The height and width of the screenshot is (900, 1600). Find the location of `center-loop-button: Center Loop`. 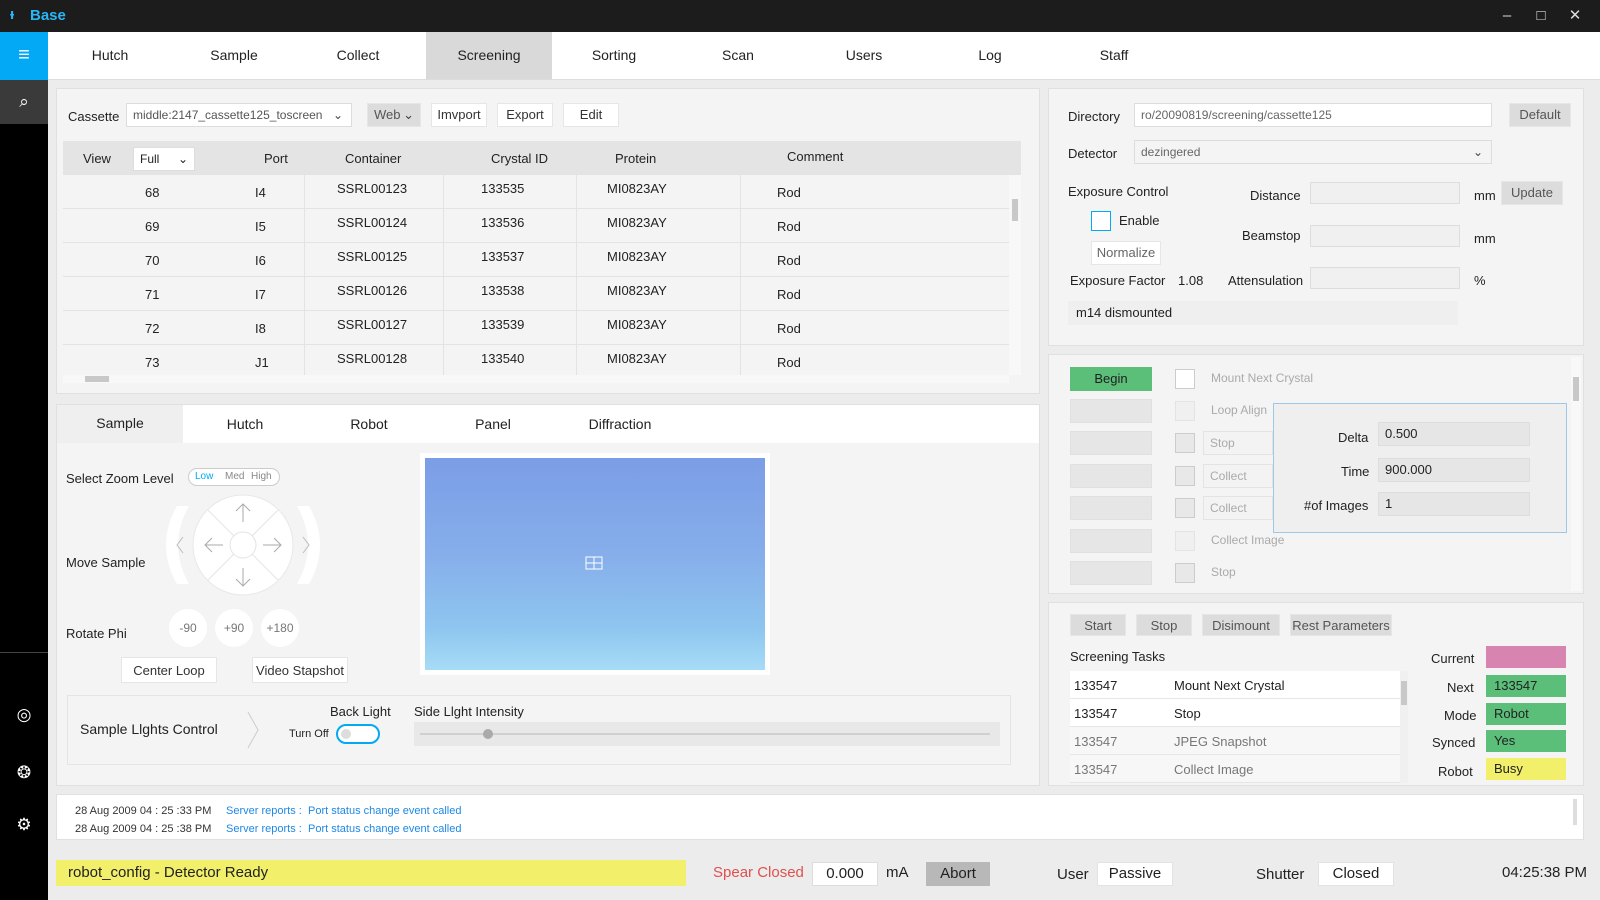

center-loop-button: Center Loop is located at coordinates (169, 670).